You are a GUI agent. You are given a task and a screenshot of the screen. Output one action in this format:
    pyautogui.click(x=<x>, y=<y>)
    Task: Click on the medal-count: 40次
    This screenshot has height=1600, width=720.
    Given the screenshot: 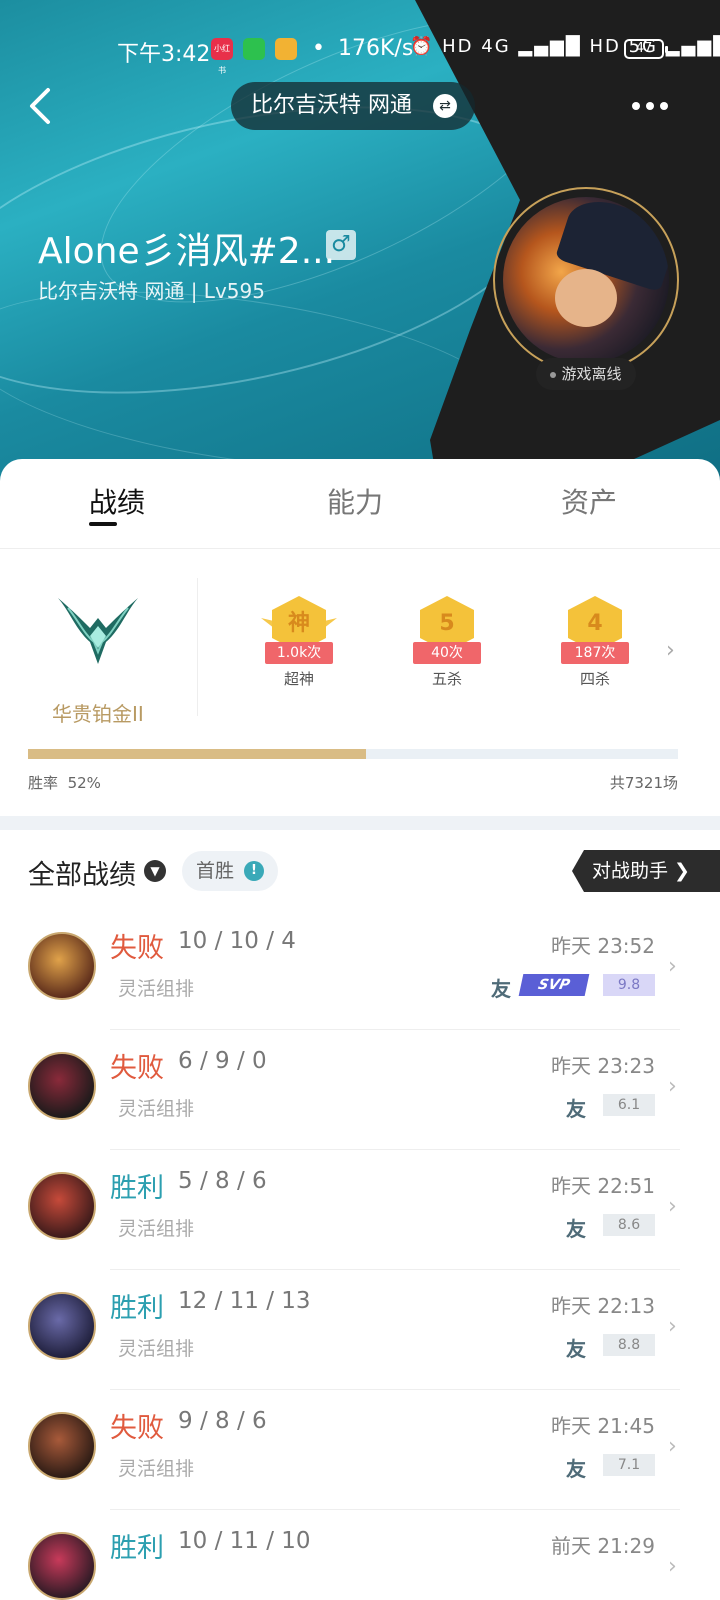 What is the action you would take?
    pyautogui.click(x=447, y=653)
    